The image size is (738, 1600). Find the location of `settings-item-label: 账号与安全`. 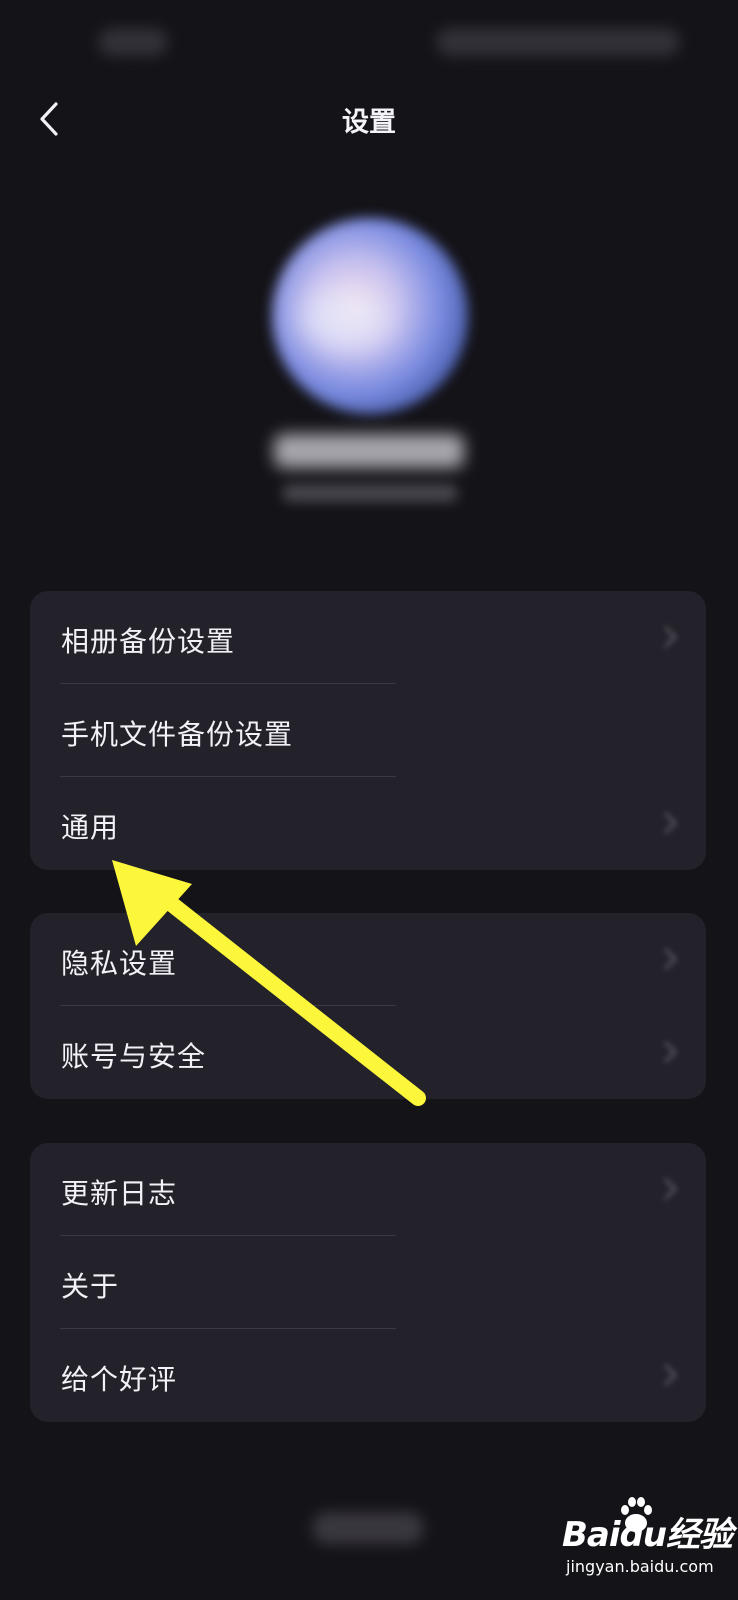

settings-item-label: 账号与安全 is located at coordinates (134, 1056).